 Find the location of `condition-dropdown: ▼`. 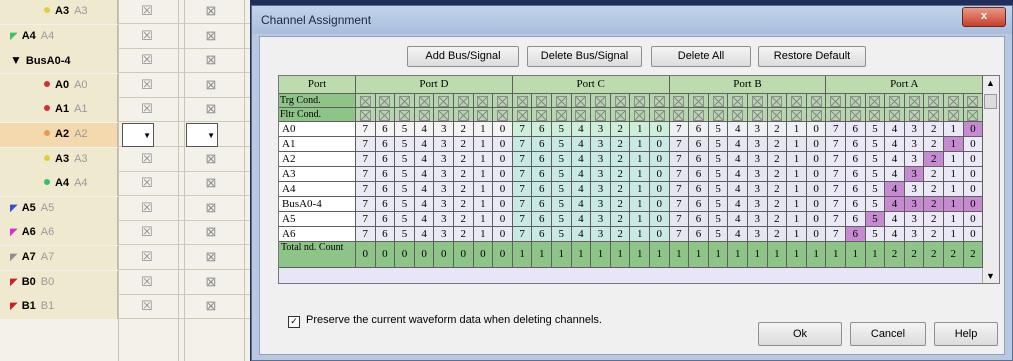

condition-dropdown: ▼ is located at coordinates (202, 135).